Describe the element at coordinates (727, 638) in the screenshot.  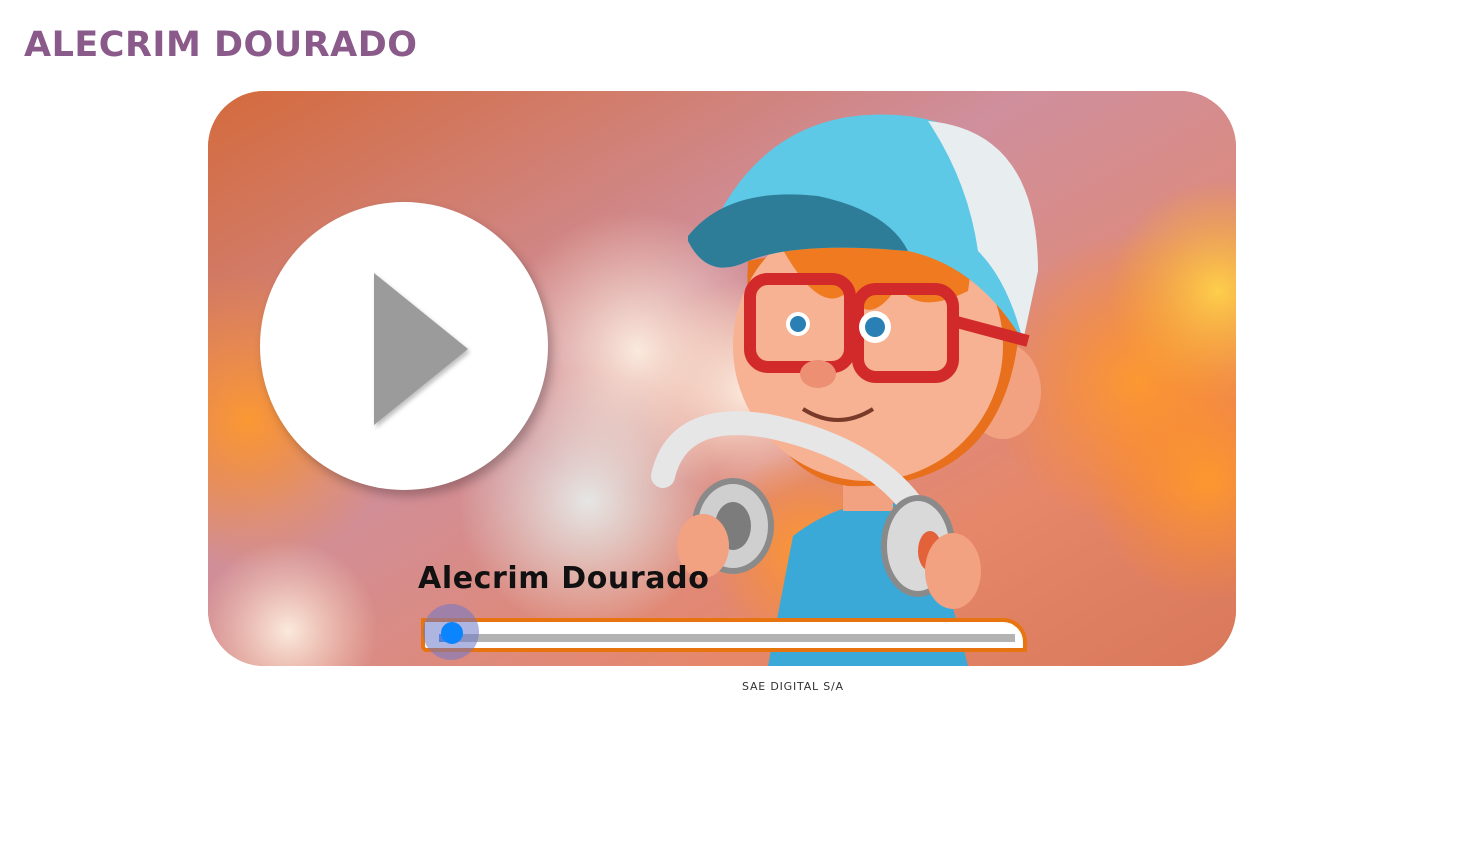
I see `progress-track` at that location.